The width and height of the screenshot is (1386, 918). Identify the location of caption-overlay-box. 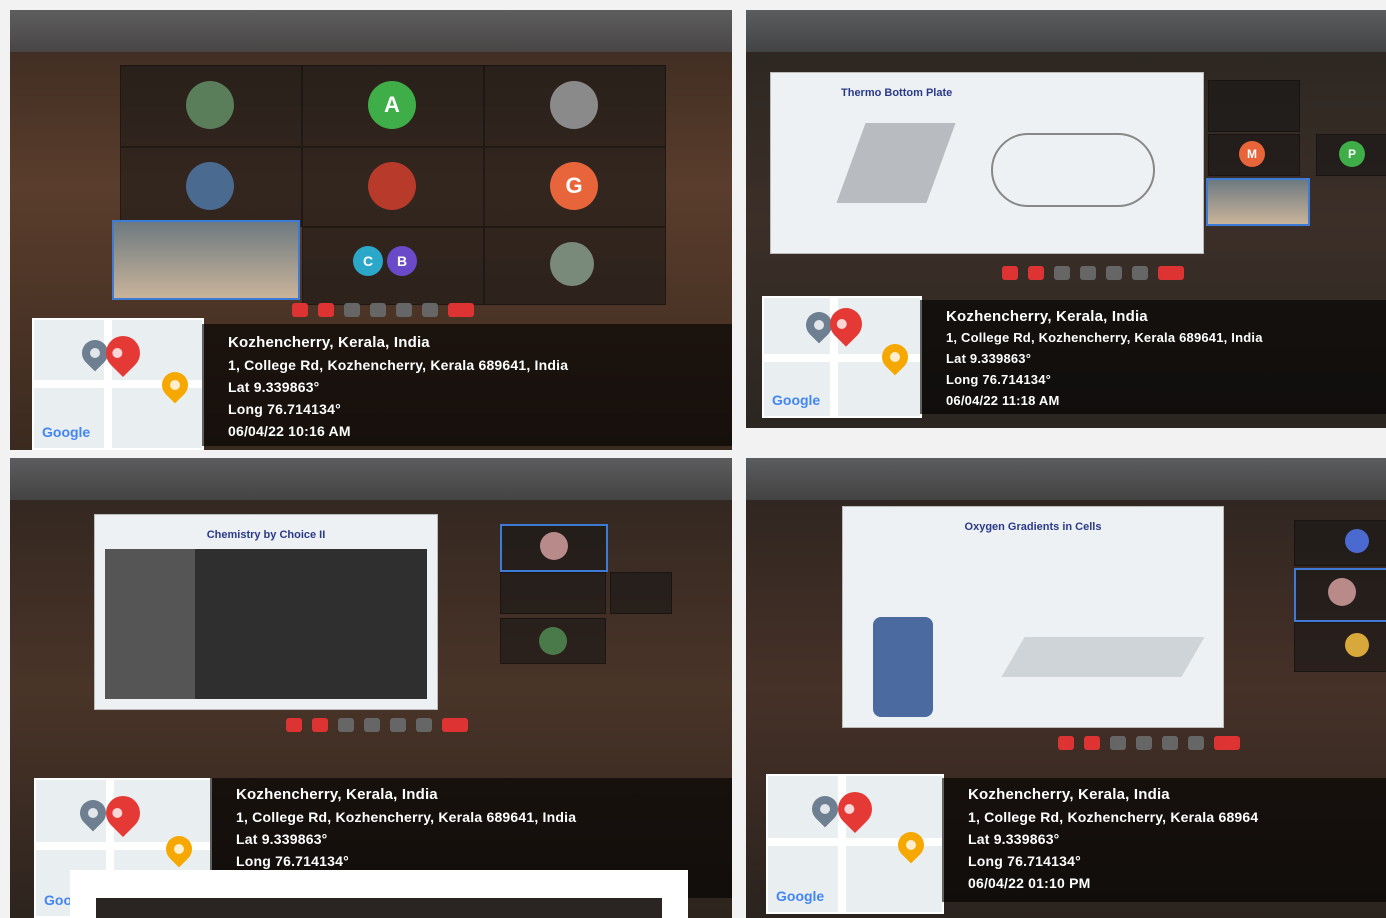
(379, 894).